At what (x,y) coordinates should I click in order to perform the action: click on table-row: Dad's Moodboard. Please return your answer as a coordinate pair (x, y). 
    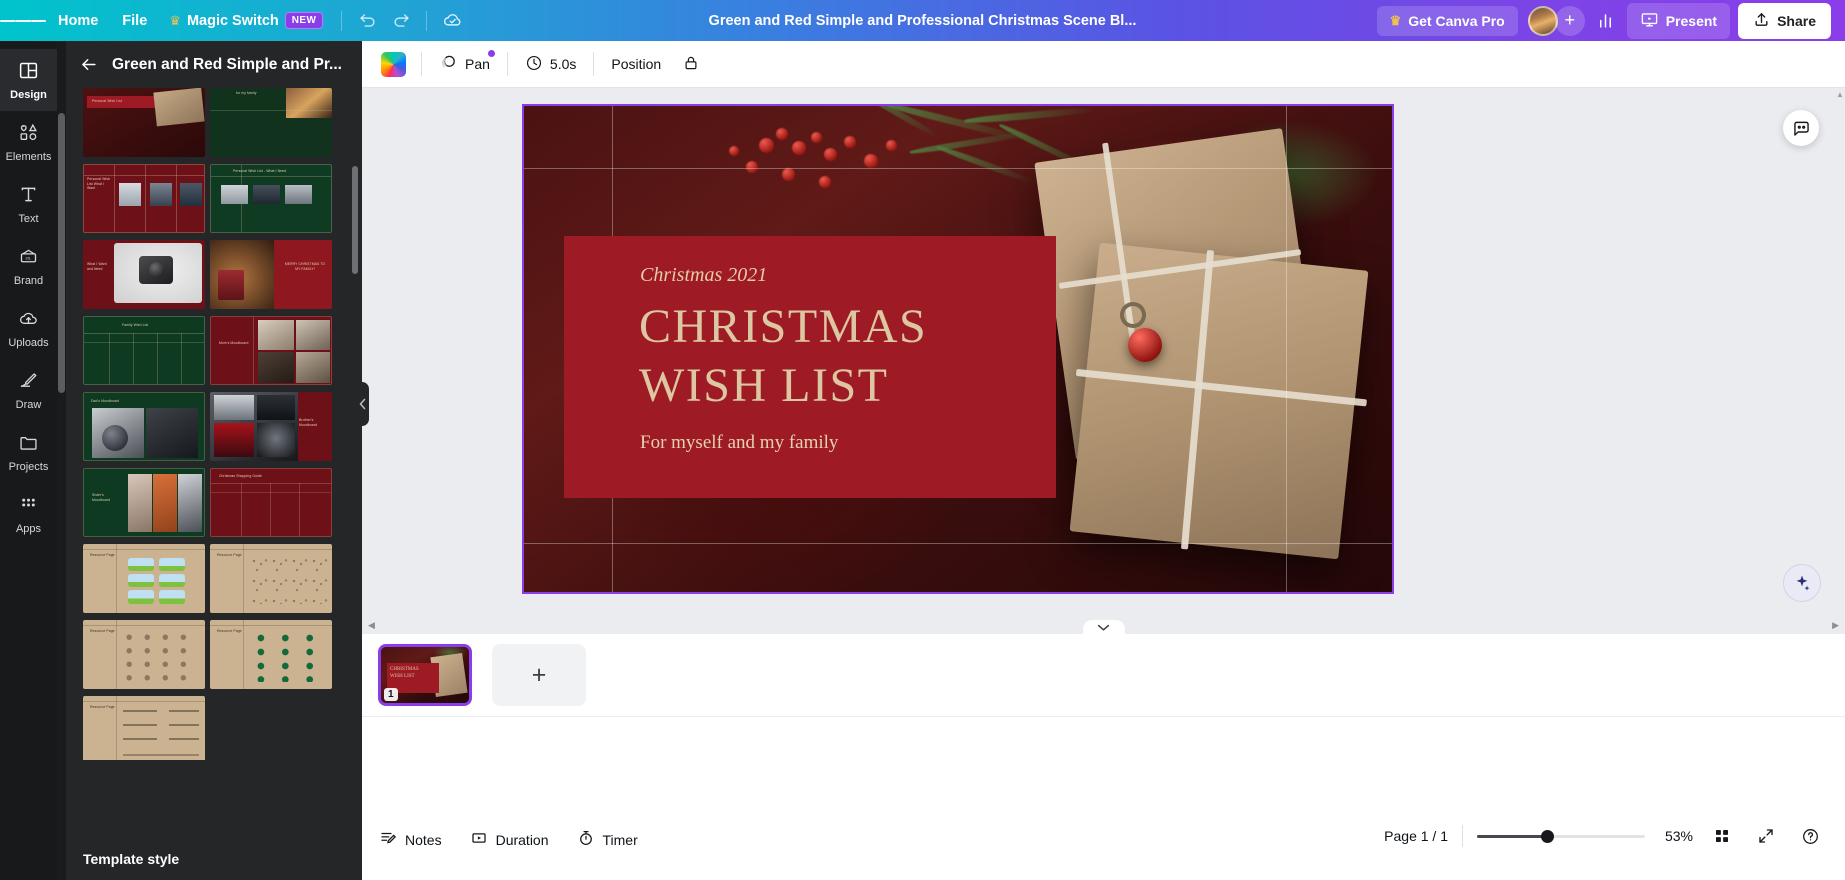
    Looking at the image, I should click on (144, 426).